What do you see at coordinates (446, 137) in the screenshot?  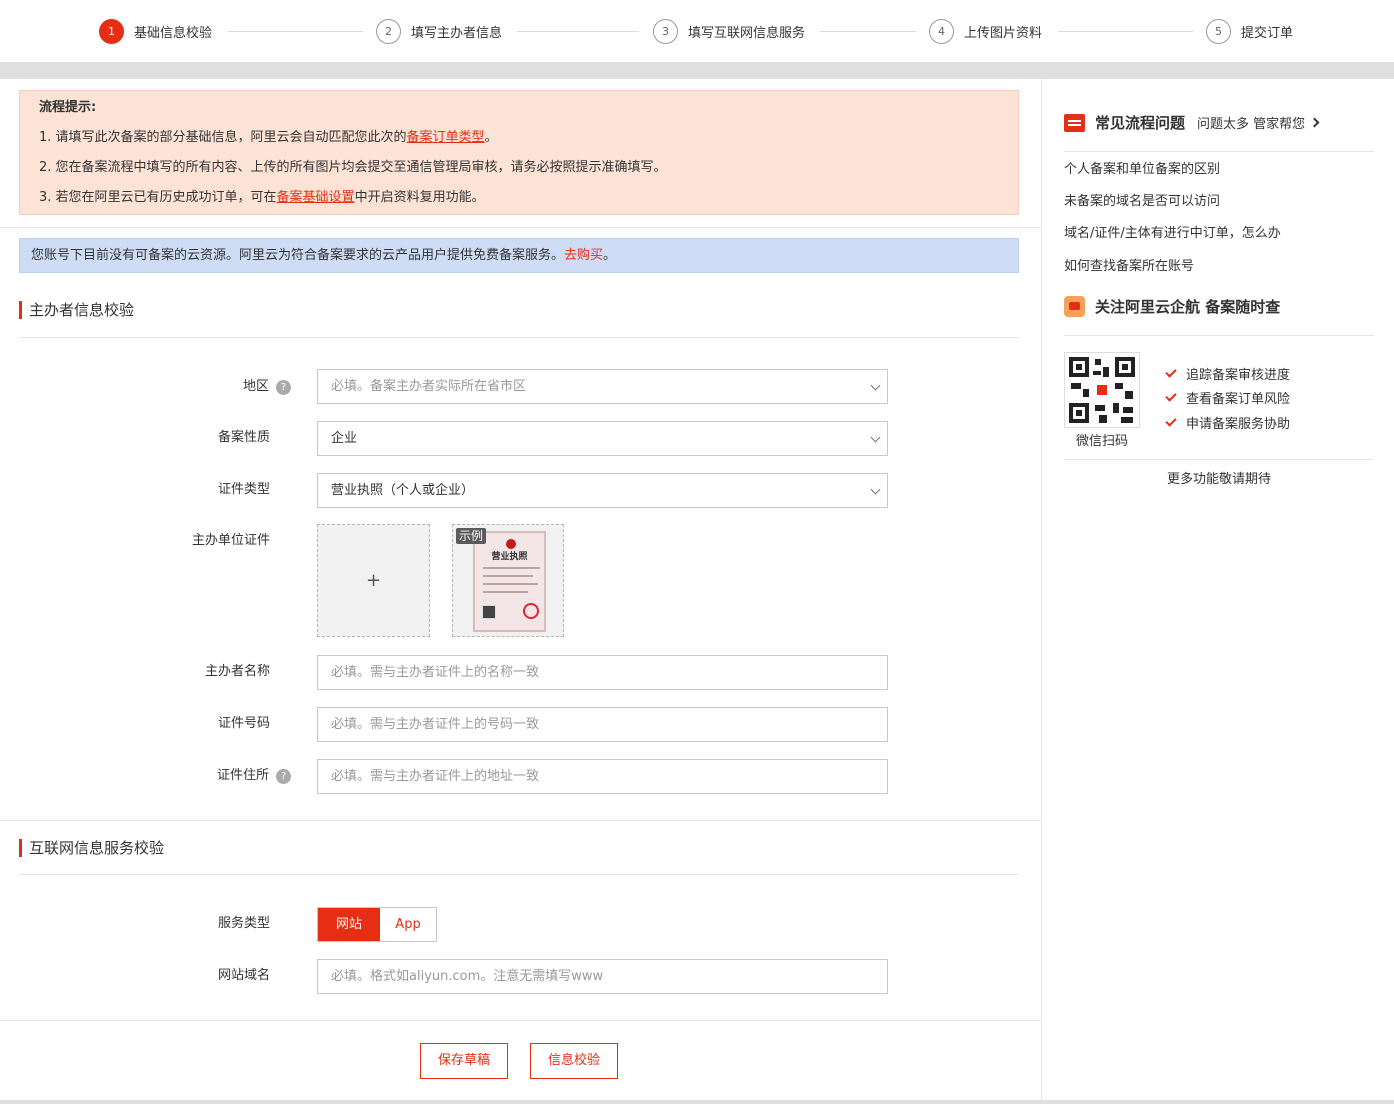 I see `order-type-link: 备案订单类型` at bounding box center [446, 137].